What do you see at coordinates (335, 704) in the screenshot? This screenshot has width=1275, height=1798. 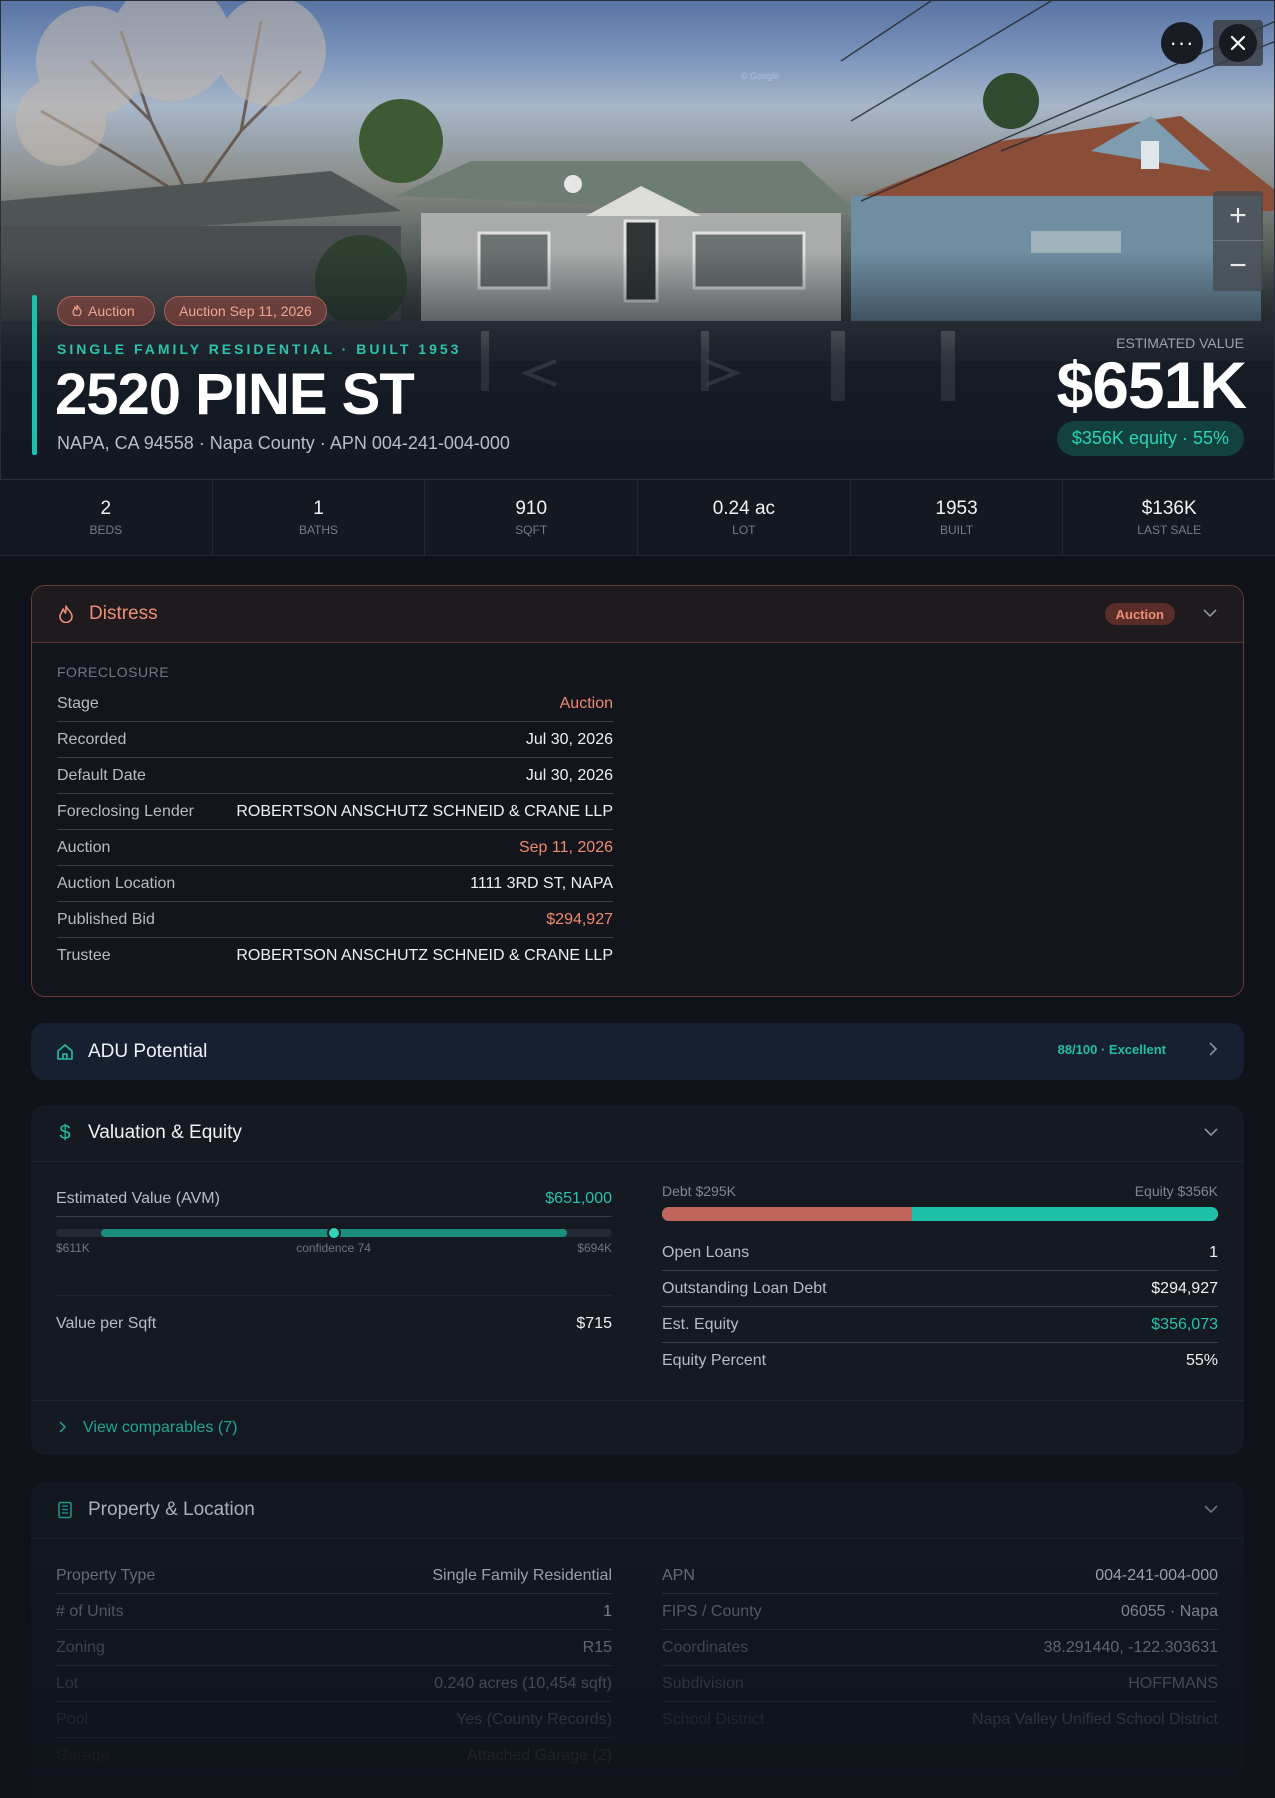 I see `distress-row-stage: Stage Auction` at bounding box center [335, 704].